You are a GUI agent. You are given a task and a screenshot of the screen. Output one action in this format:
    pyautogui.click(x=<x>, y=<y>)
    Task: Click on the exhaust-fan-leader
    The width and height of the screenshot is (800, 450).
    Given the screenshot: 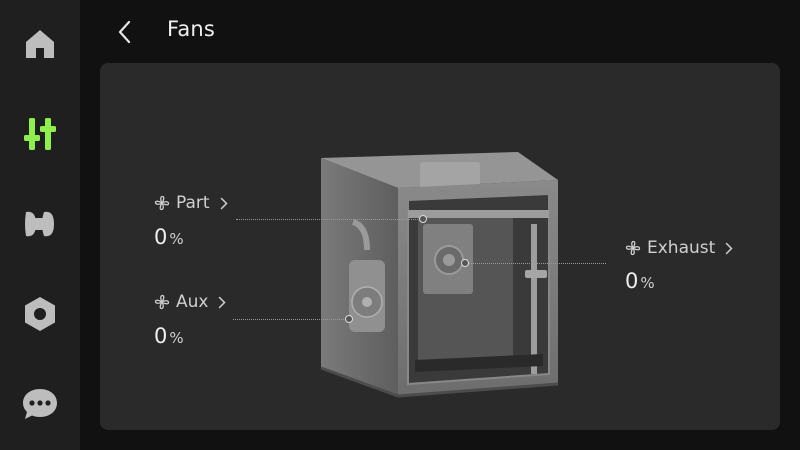 What is the action you would take?
    pyautogui.click(x=537, y=263)
    